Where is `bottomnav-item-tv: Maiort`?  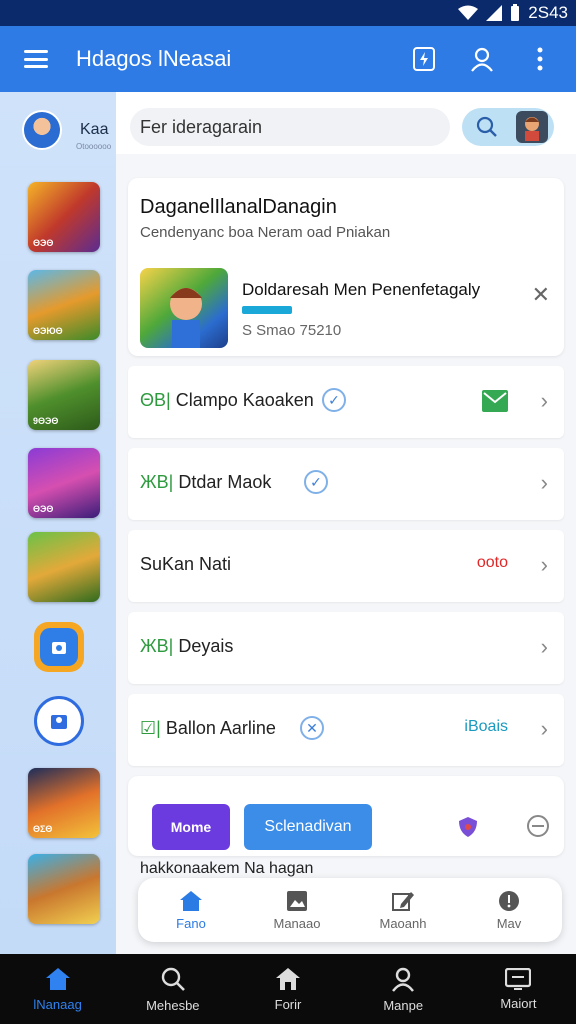 bottomnav-item-tv: Maiort is located at coordinates (518, 989).